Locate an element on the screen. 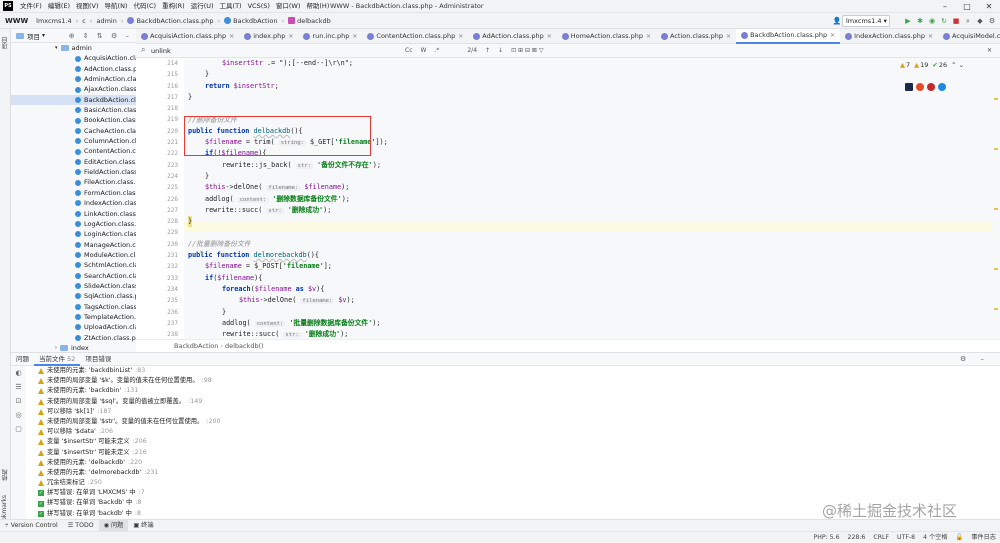 Image resolution: width=1000 pixels, height=543 pixels. tree-file-item: LoginAction.class.php is located at coordinates (73, 234).